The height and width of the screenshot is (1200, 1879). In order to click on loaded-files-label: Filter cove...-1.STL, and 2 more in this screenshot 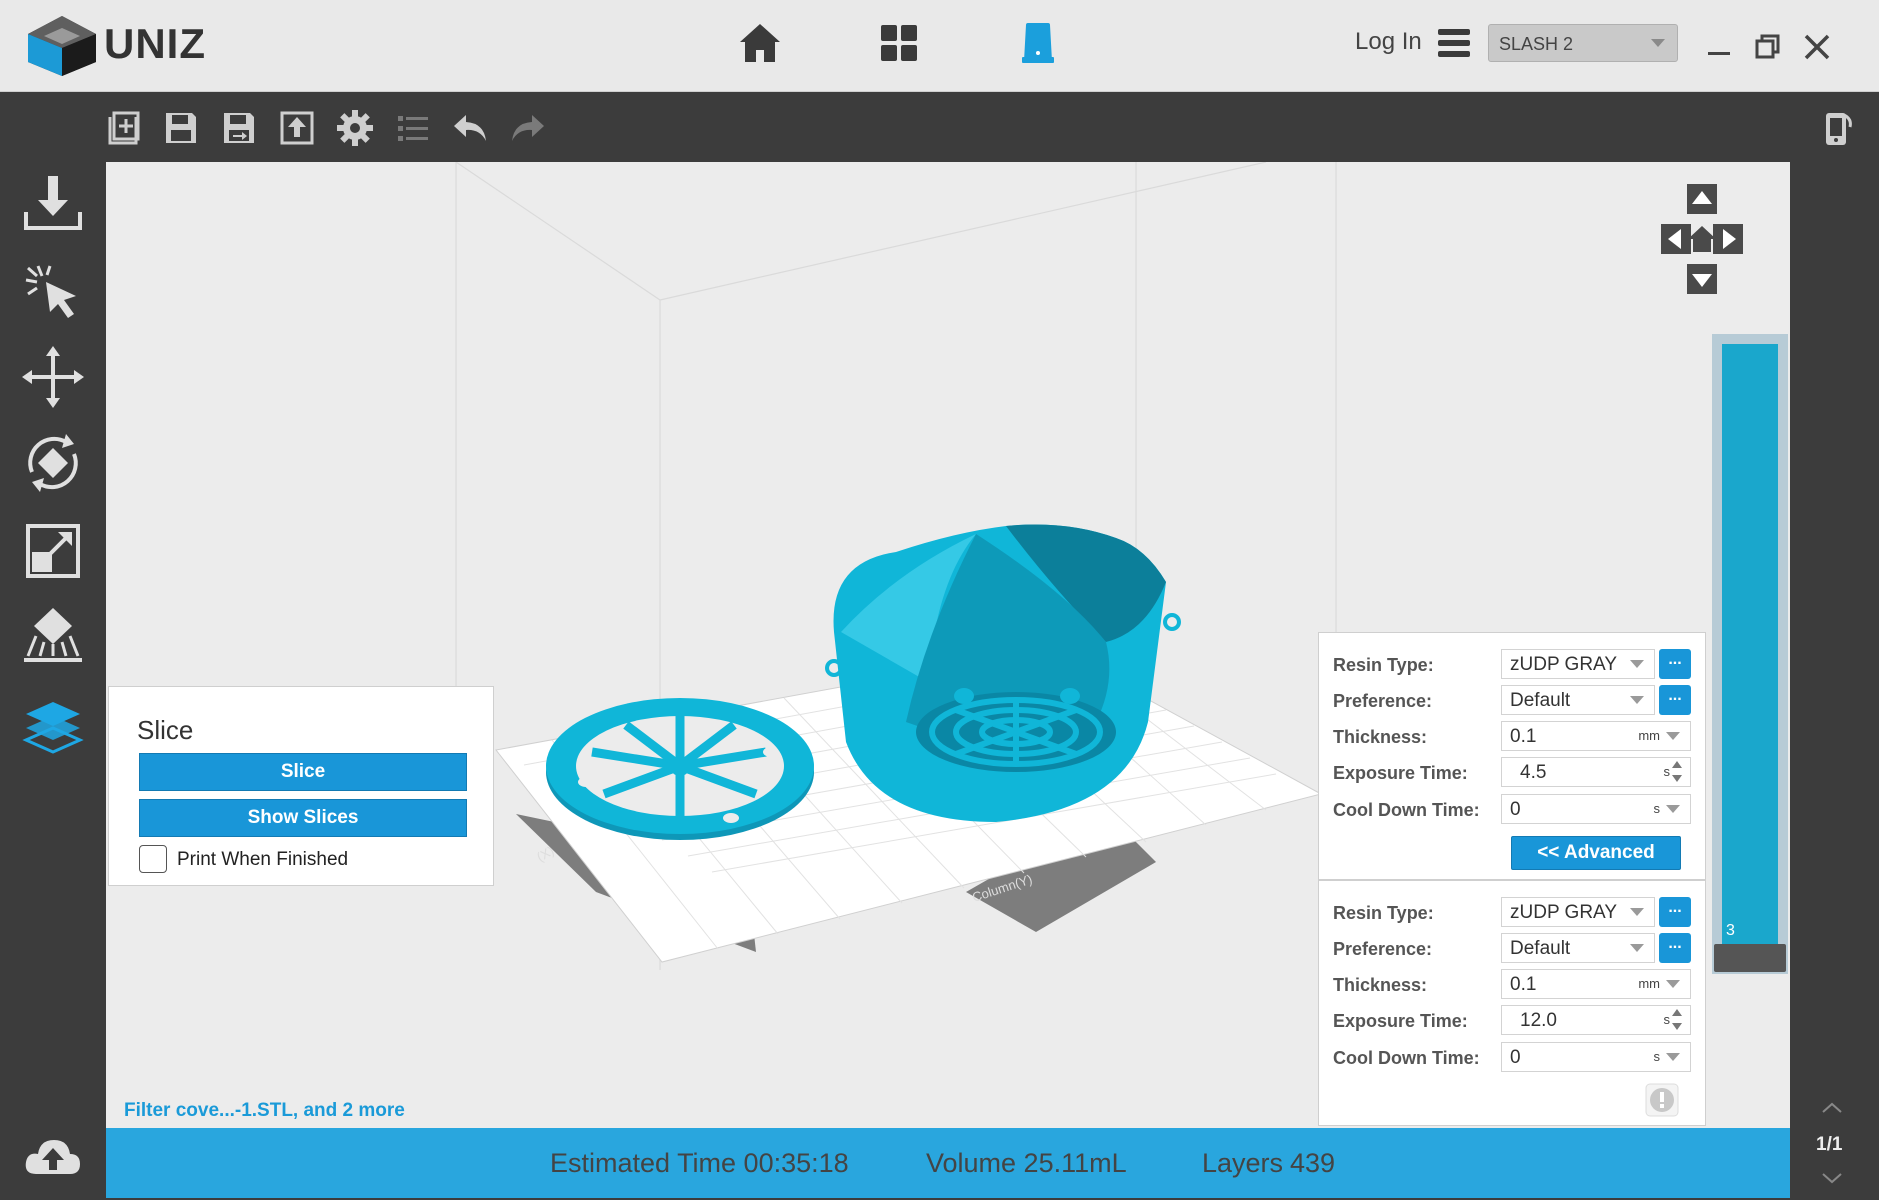, I will do `click(264, 1111)`.